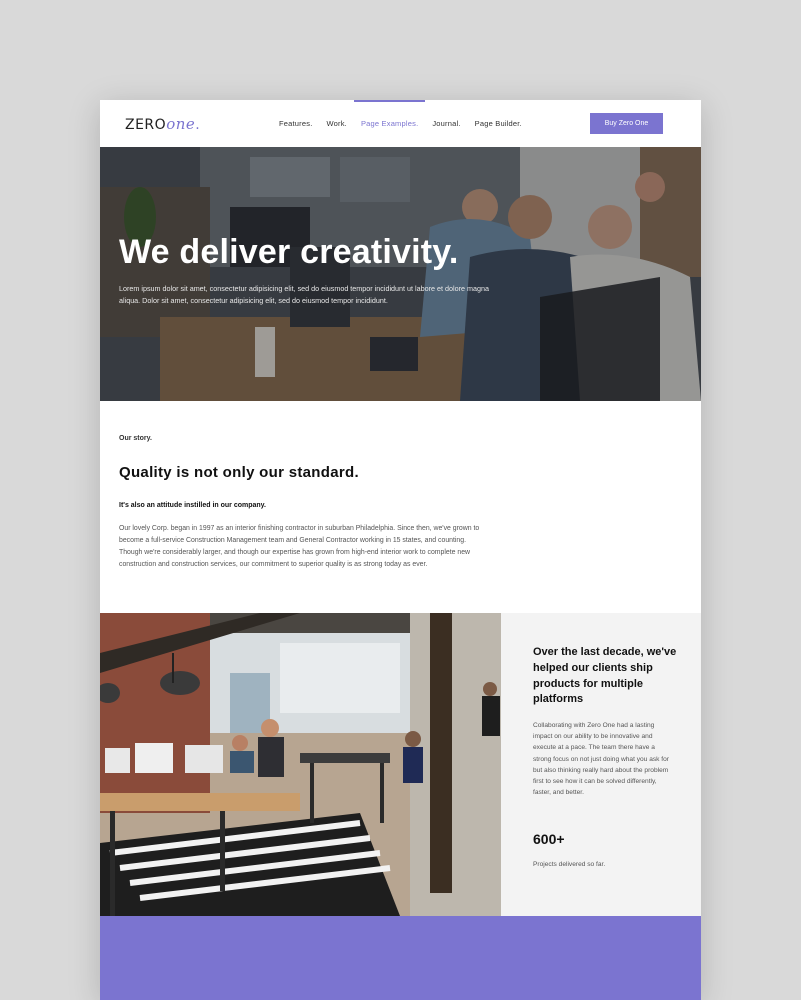  Describe the element at coordinates (498, 123) in the screenshot. I see `nav-item-page-builder: Page Builder.` at that location.